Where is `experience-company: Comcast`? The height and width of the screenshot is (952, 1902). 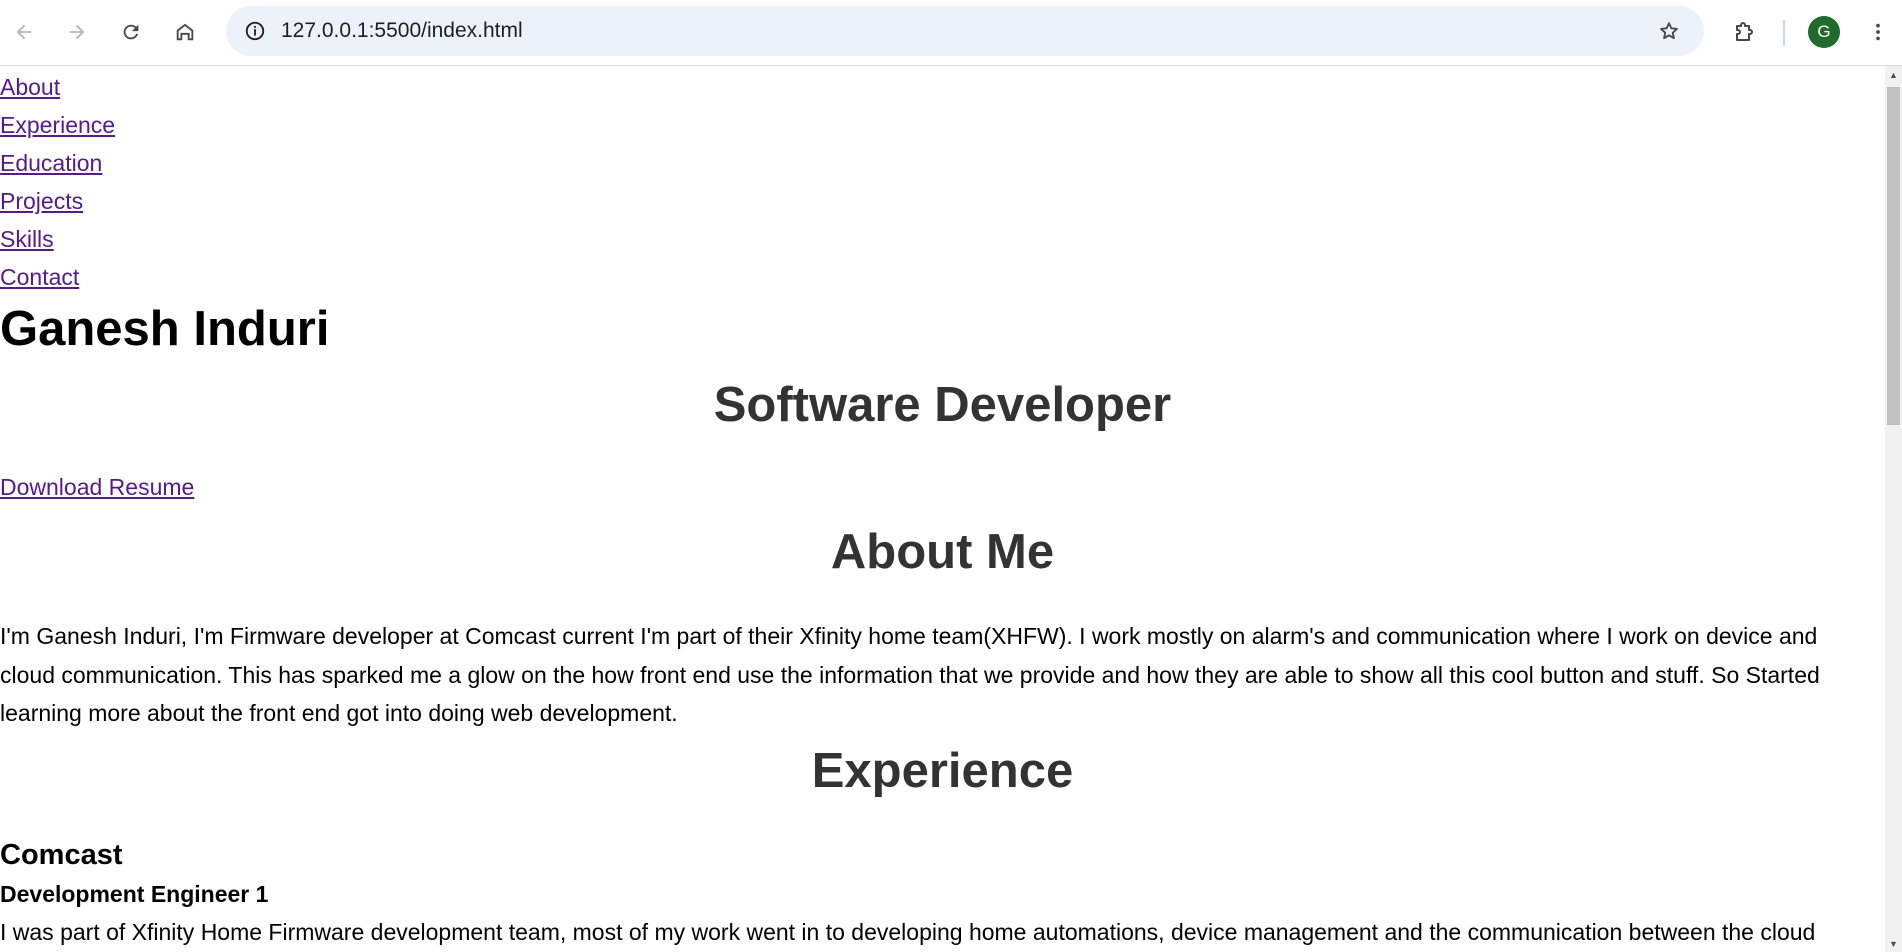 experience-company: Comcast is located at coordinates (61, 854).